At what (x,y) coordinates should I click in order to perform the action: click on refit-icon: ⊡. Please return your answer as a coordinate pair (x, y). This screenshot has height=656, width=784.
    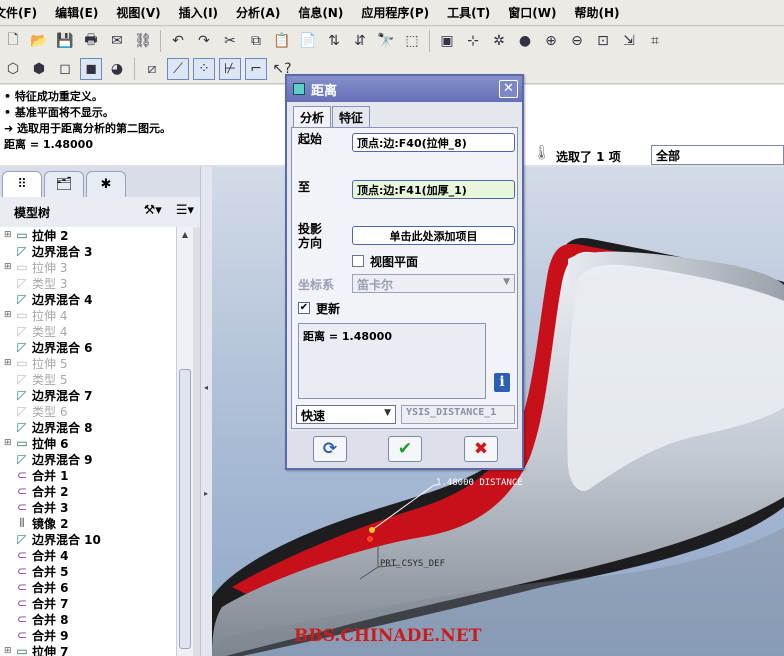
    Looking at the image, I should click on (603, 41).